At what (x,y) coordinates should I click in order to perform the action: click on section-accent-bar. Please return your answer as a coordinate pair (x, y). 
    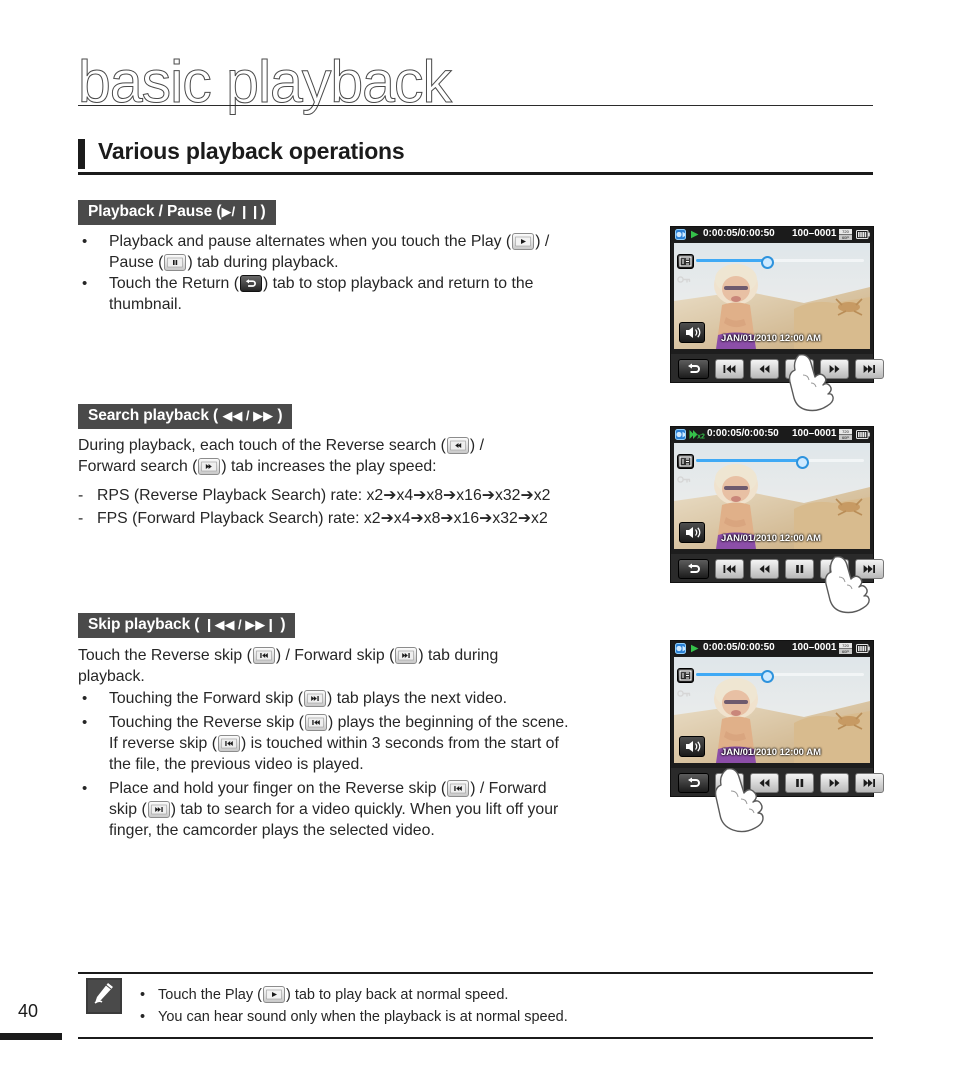
    Looking at the image, I should click on (81, 154).